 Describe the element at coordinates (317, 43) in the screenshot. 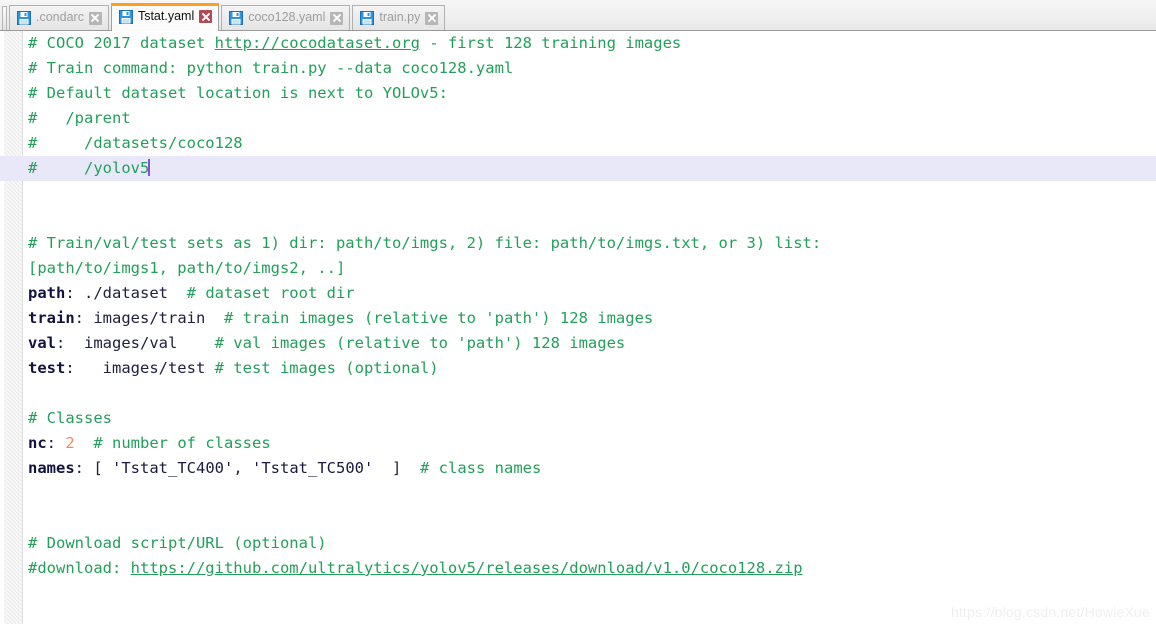

I see `code-comment-link: http://cocodataset.org` at that location.